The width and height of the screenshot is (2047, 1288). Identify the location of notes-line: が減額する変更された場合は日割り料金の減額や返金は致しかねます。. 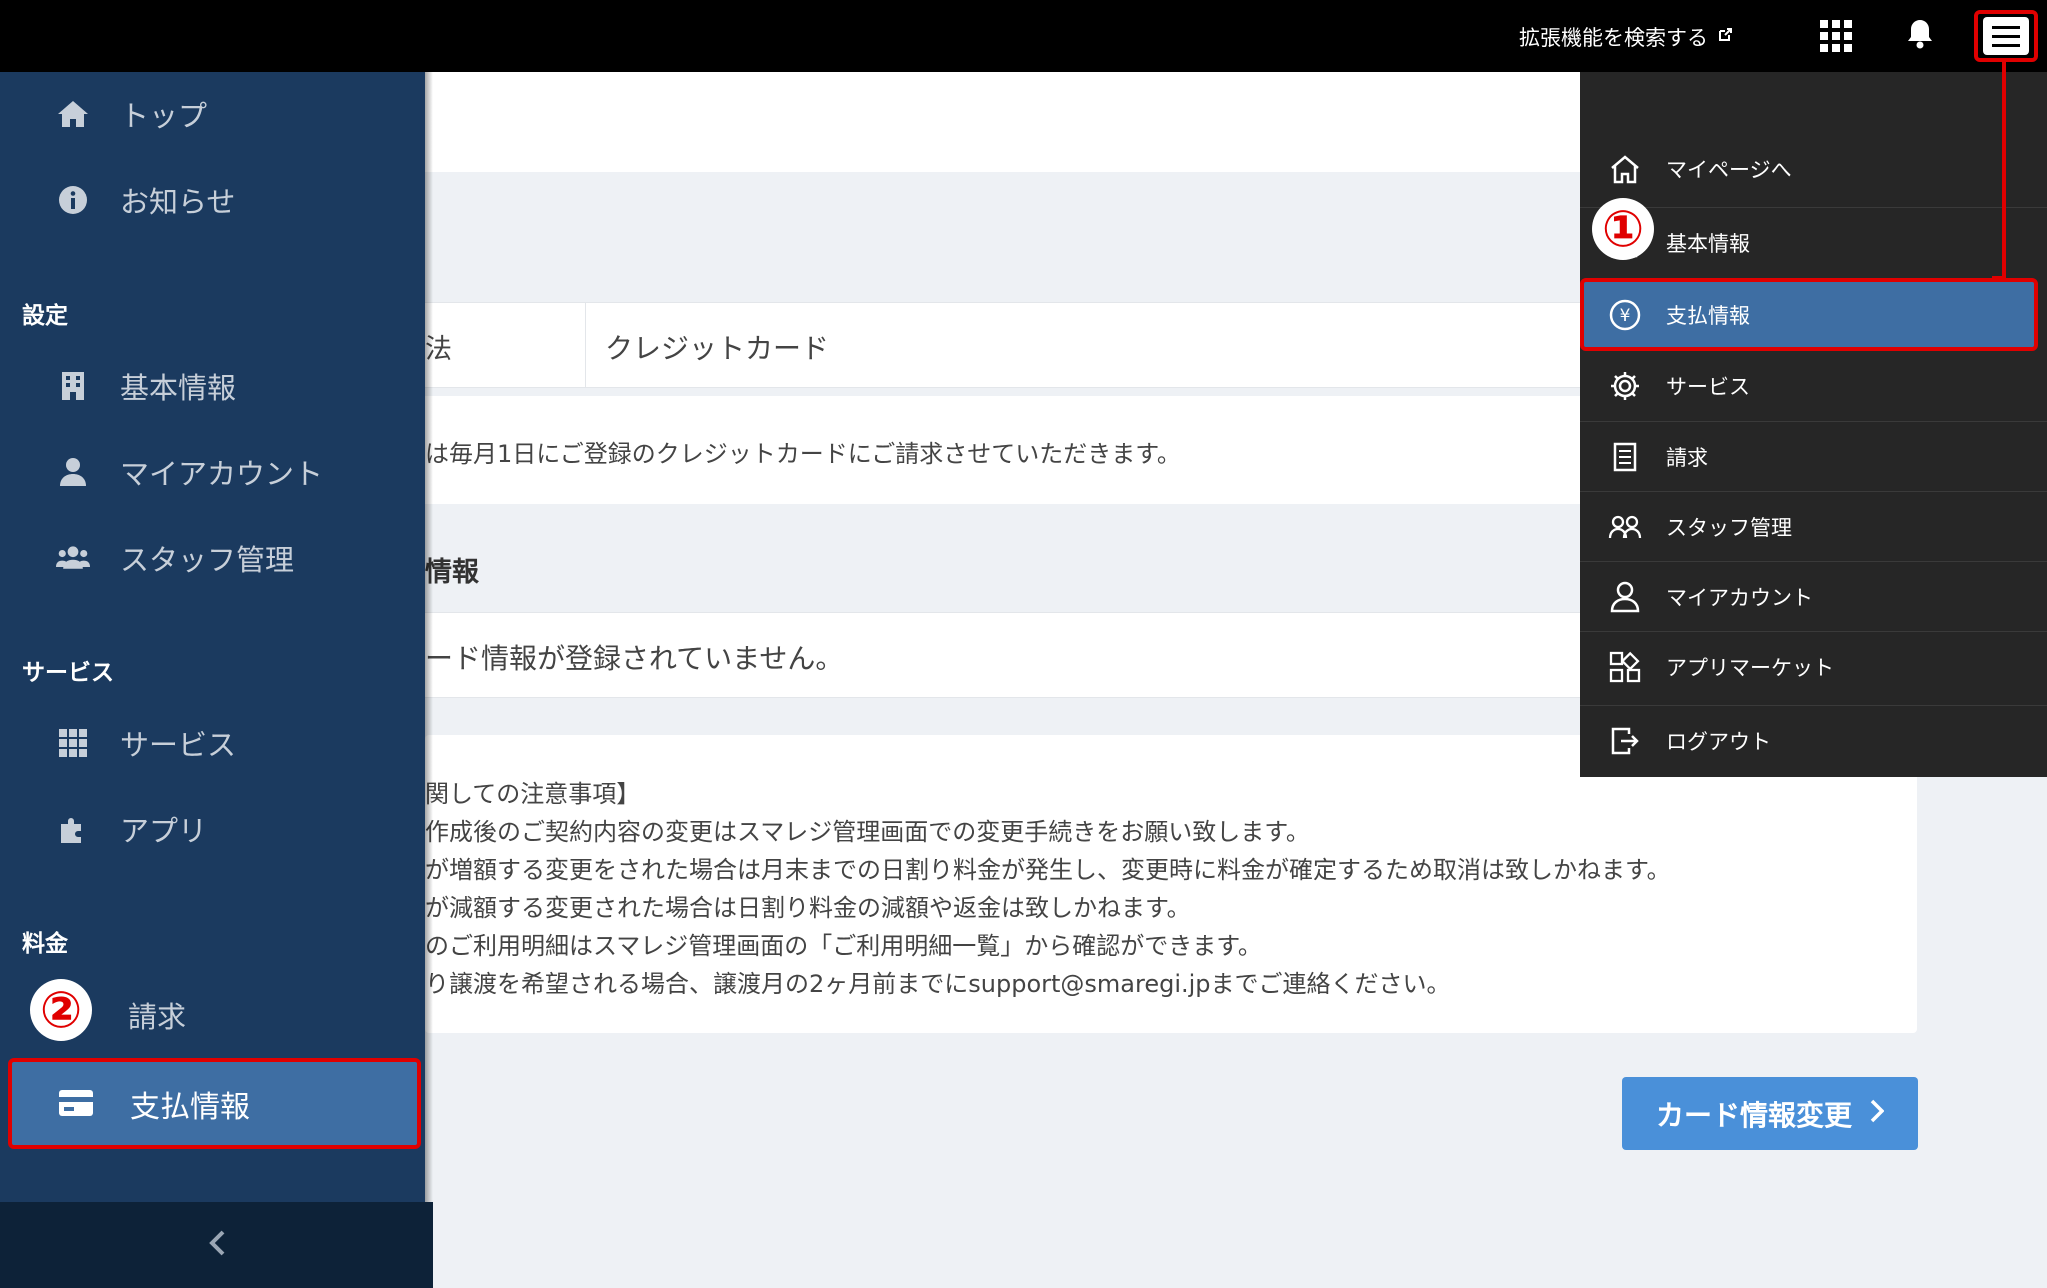
(808, 908).